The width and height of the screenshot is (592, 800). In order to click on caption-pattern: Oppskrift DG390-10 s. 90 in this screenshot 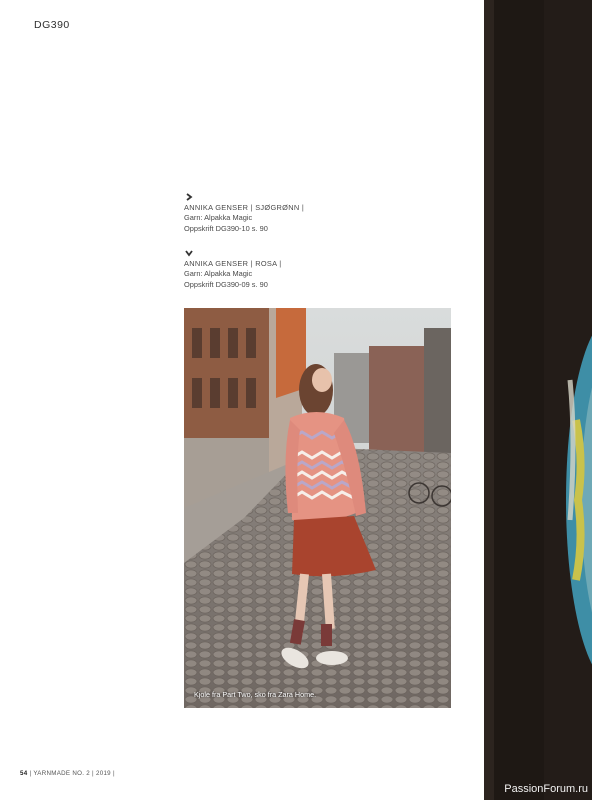, I will do `click(226, 228)`.